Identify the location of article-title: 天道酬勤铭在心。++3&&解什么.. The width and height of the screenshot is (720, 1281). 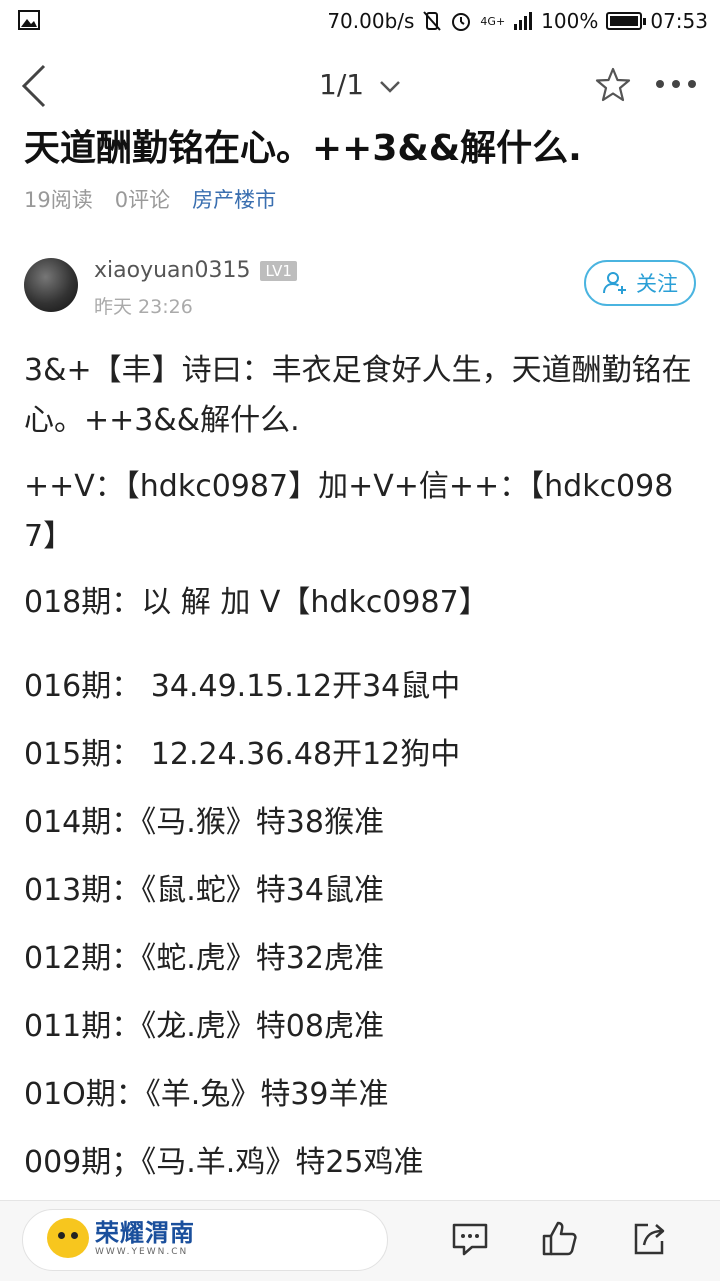
(303, 148).